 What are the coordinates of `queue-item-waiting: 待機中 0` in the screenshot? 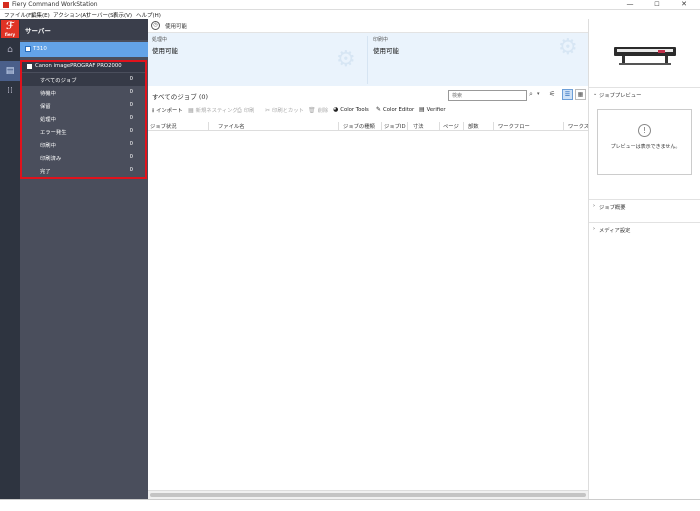 It's located at (83, 92).